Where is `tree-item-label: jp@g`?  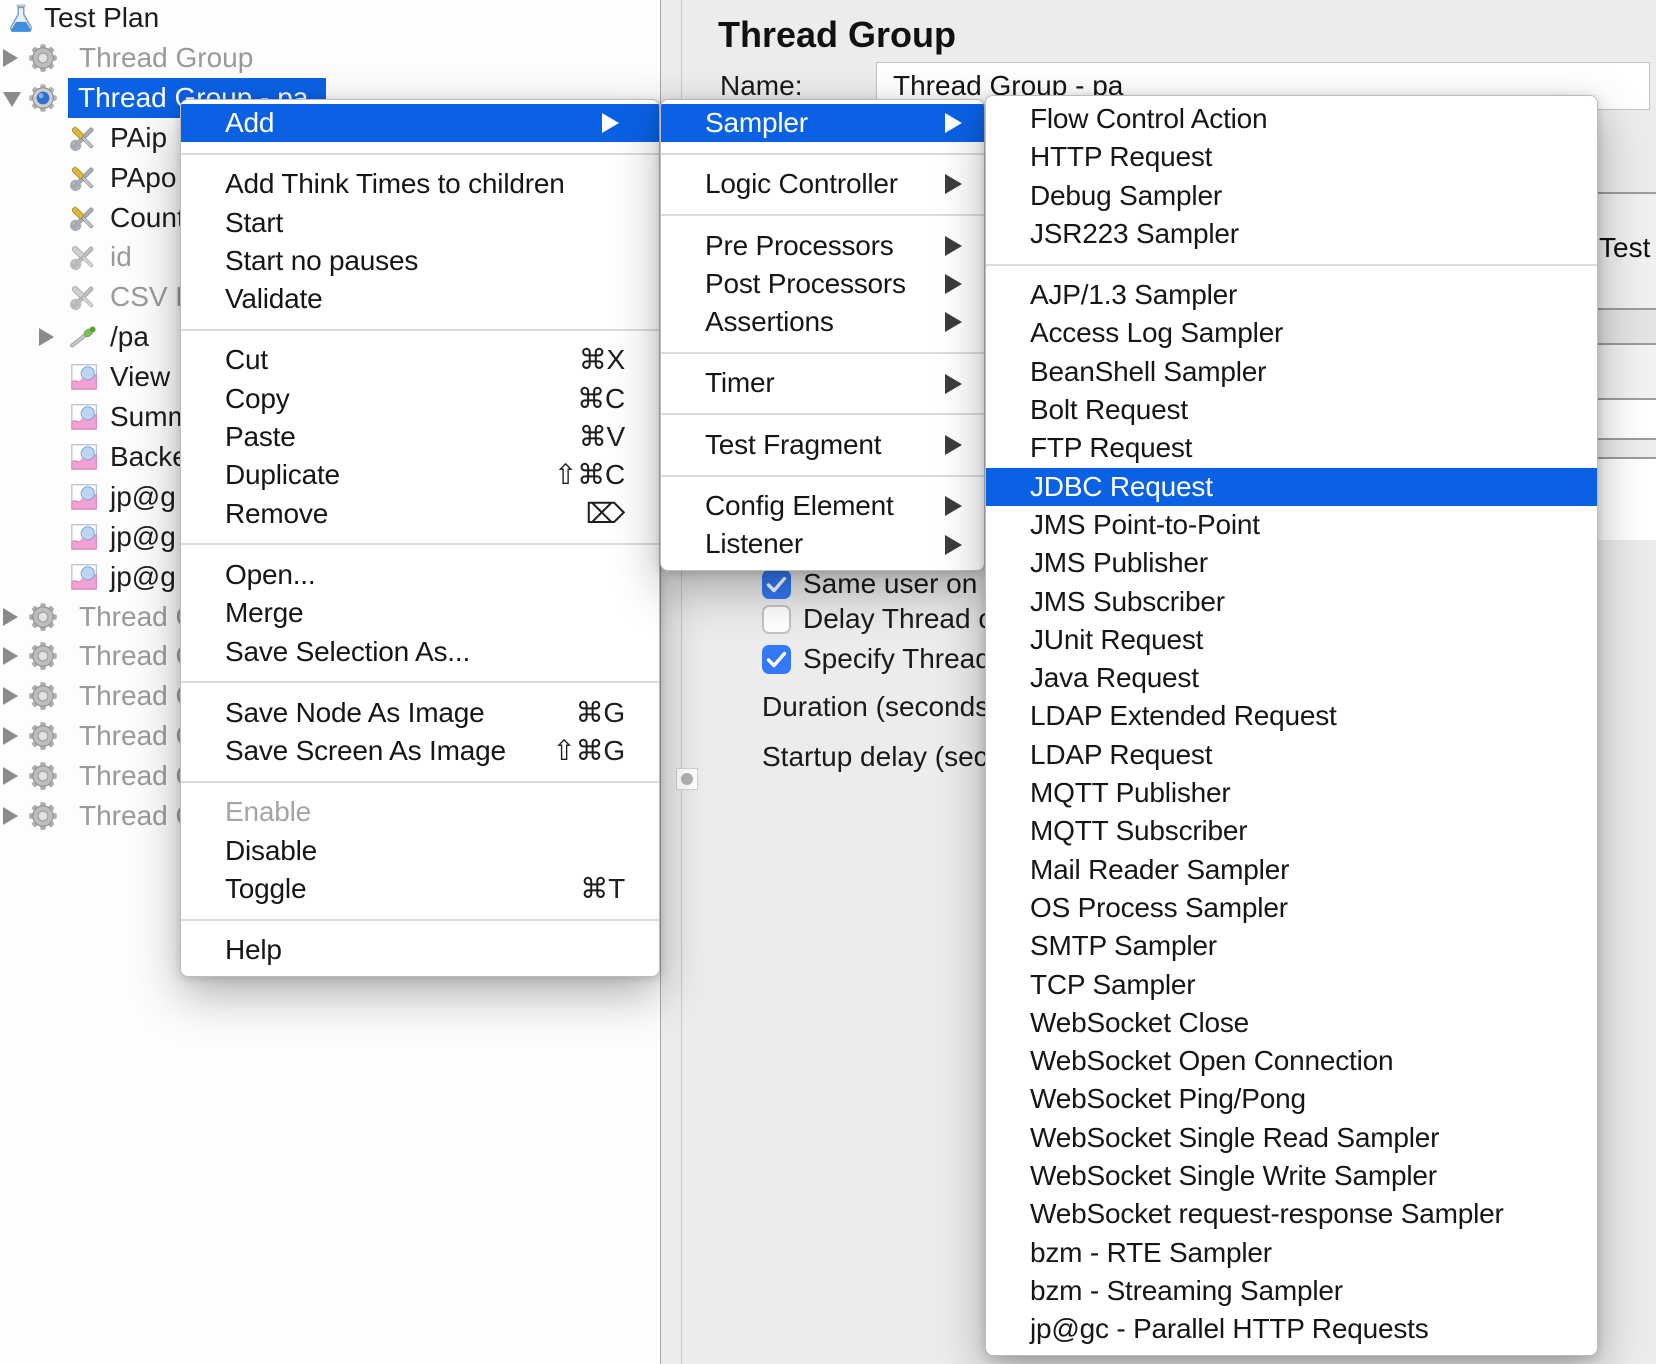
tree-item-label: jp@g is located at coordinates (143, 536).